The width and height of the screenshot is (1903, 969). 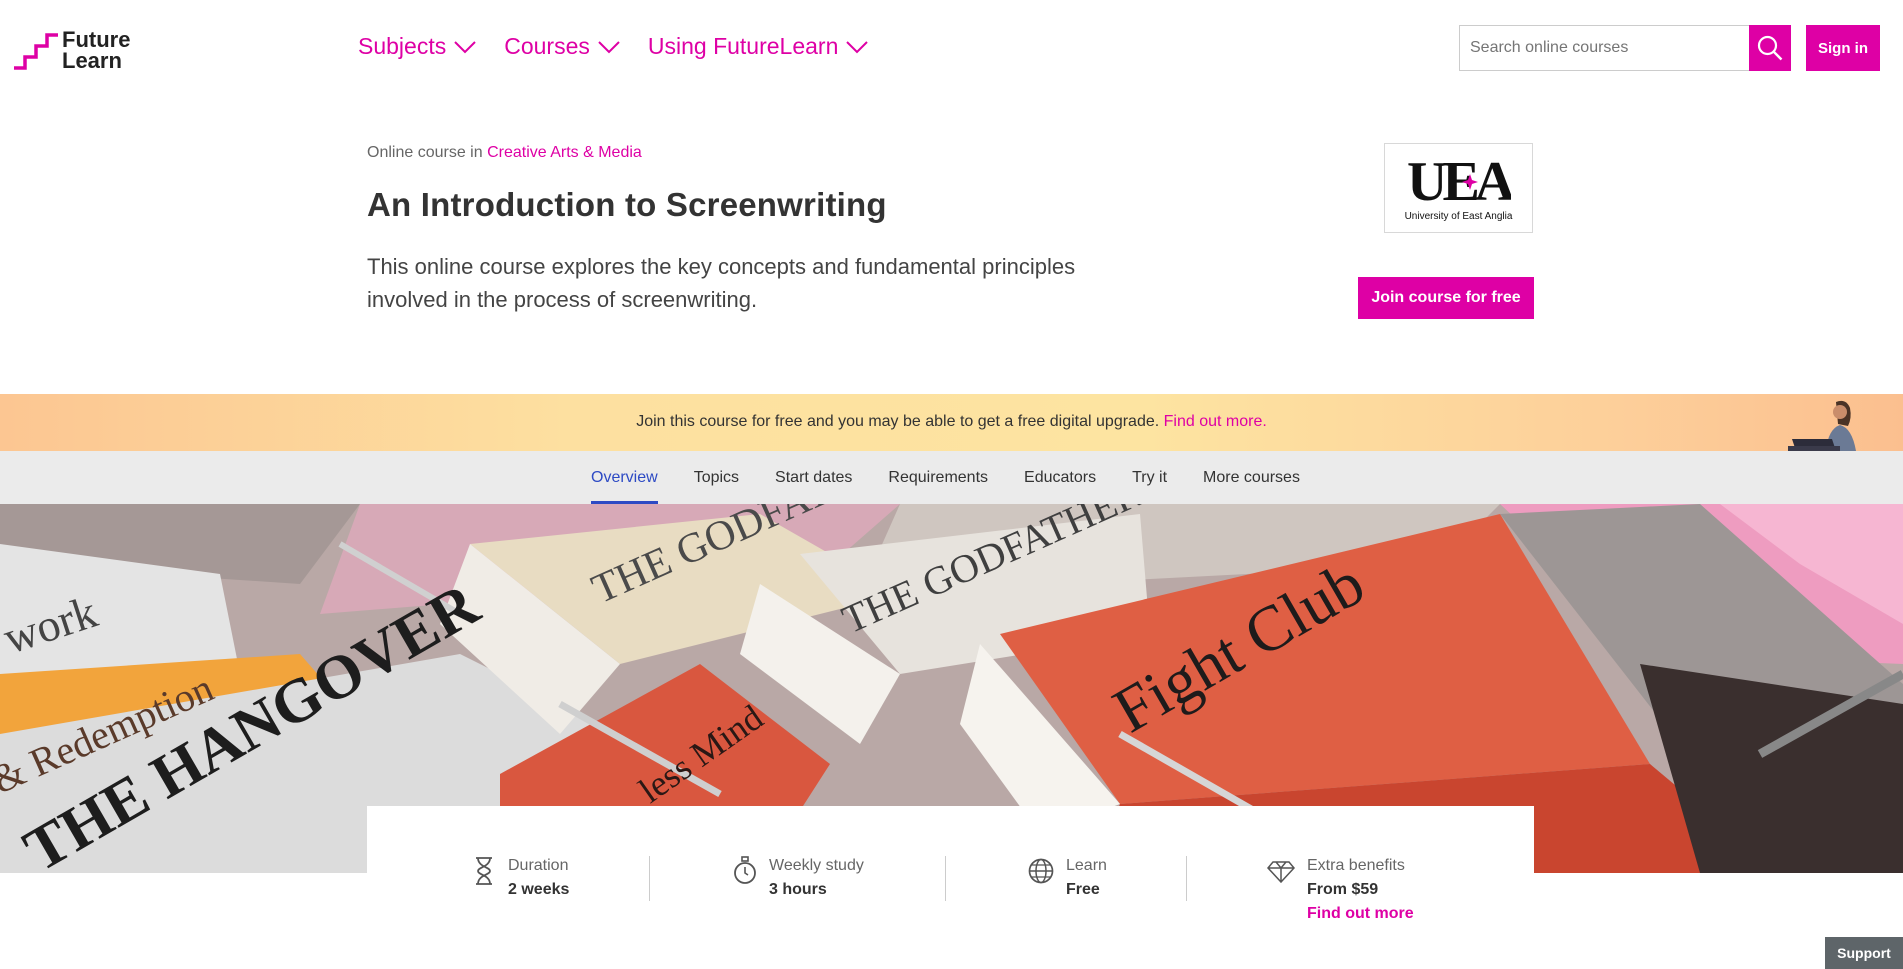 I want to click on stat-weekly-label: Weekly study, so click(x=816, y=865).